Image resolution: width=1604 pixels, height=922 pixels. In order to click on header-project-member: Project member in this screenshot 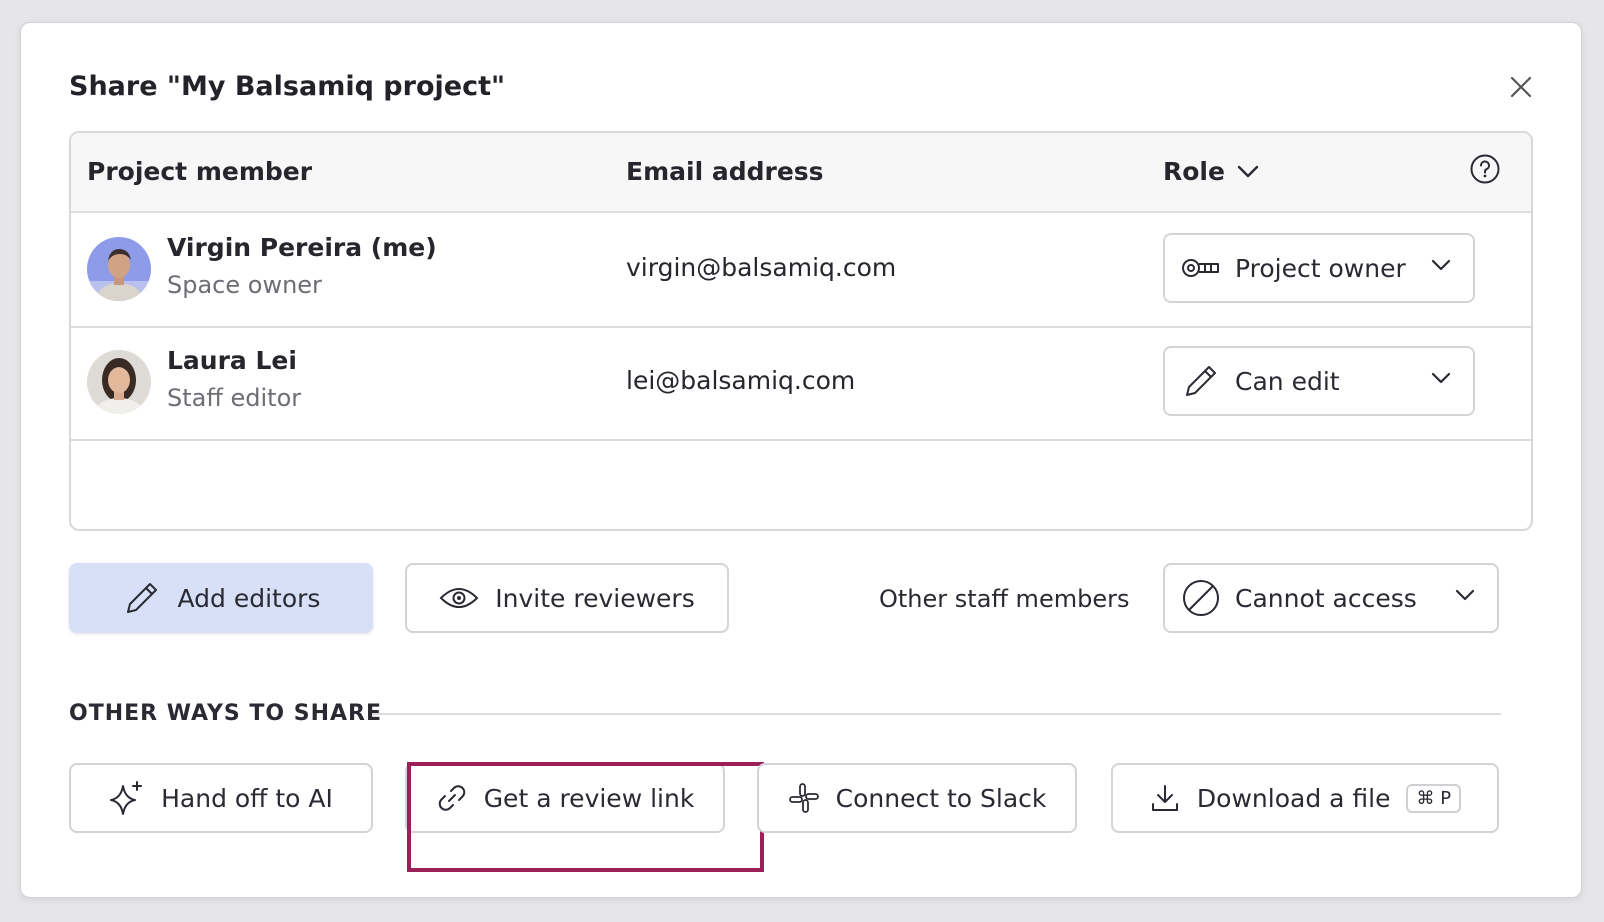, I will do `click(200, 171)`.